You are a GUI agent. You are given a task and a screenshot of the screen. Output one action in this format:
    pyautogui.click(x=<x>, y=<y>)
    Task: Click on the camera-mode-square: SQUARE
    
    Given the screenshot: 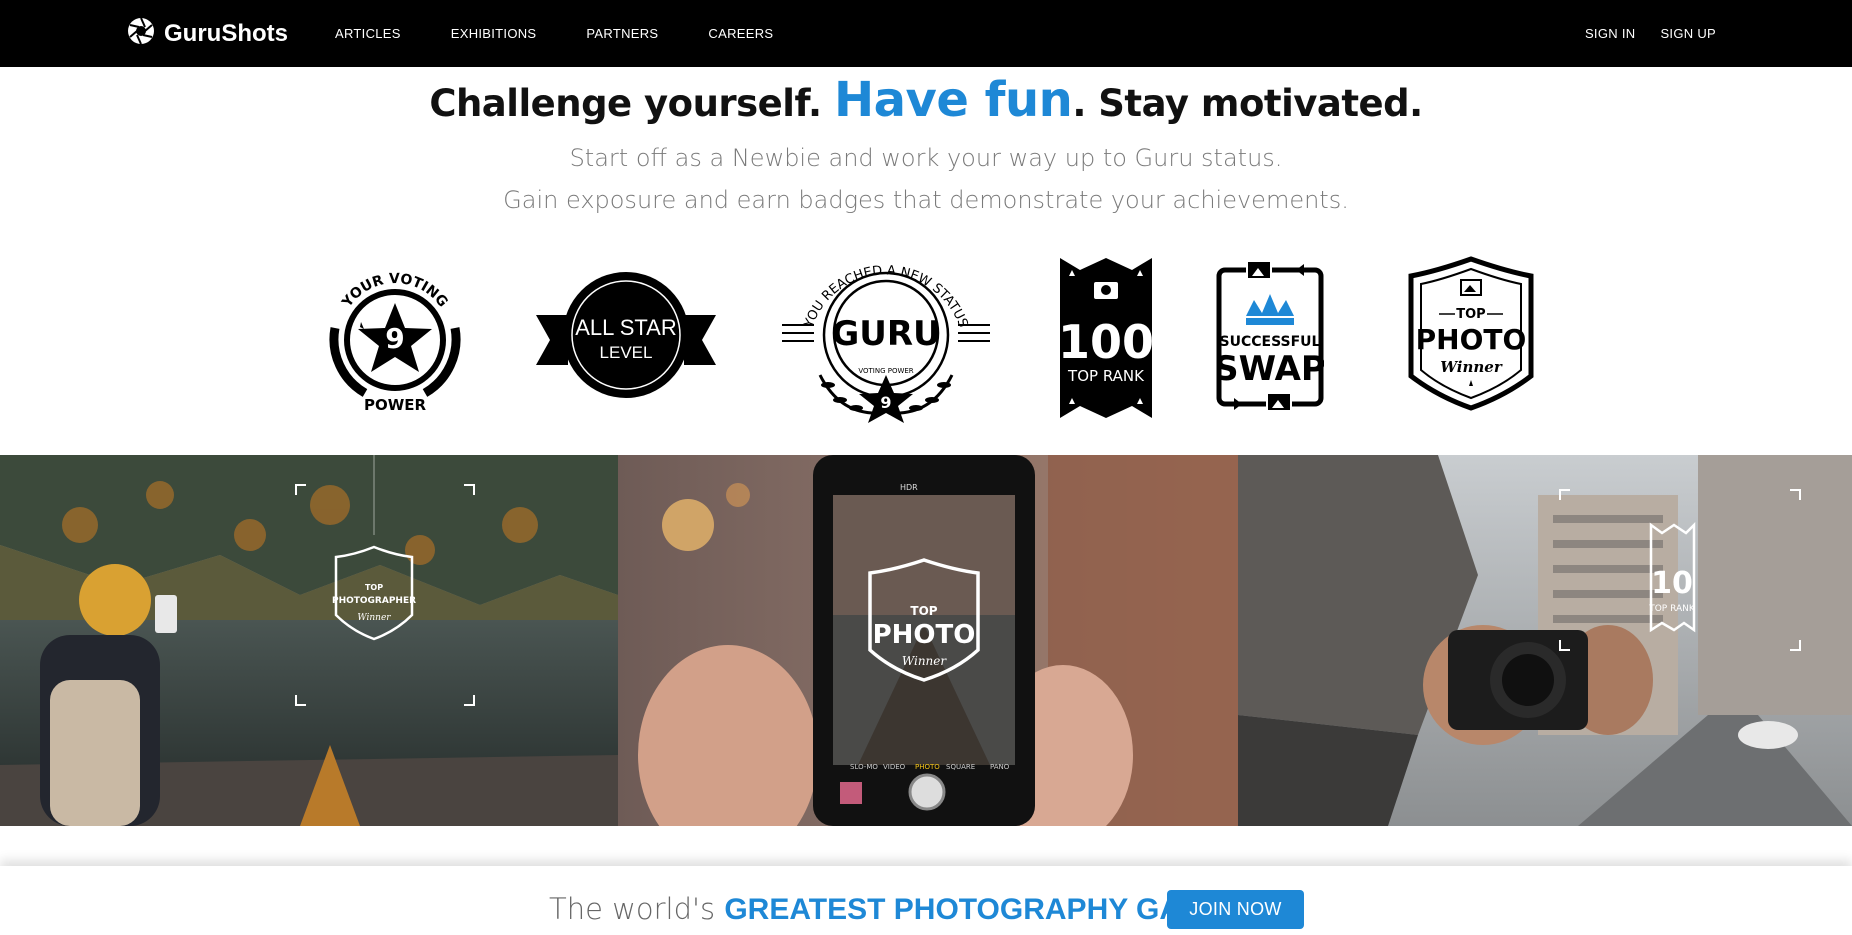 What is the action you would take?
    pyautogui.click(x=960, y=767)
    